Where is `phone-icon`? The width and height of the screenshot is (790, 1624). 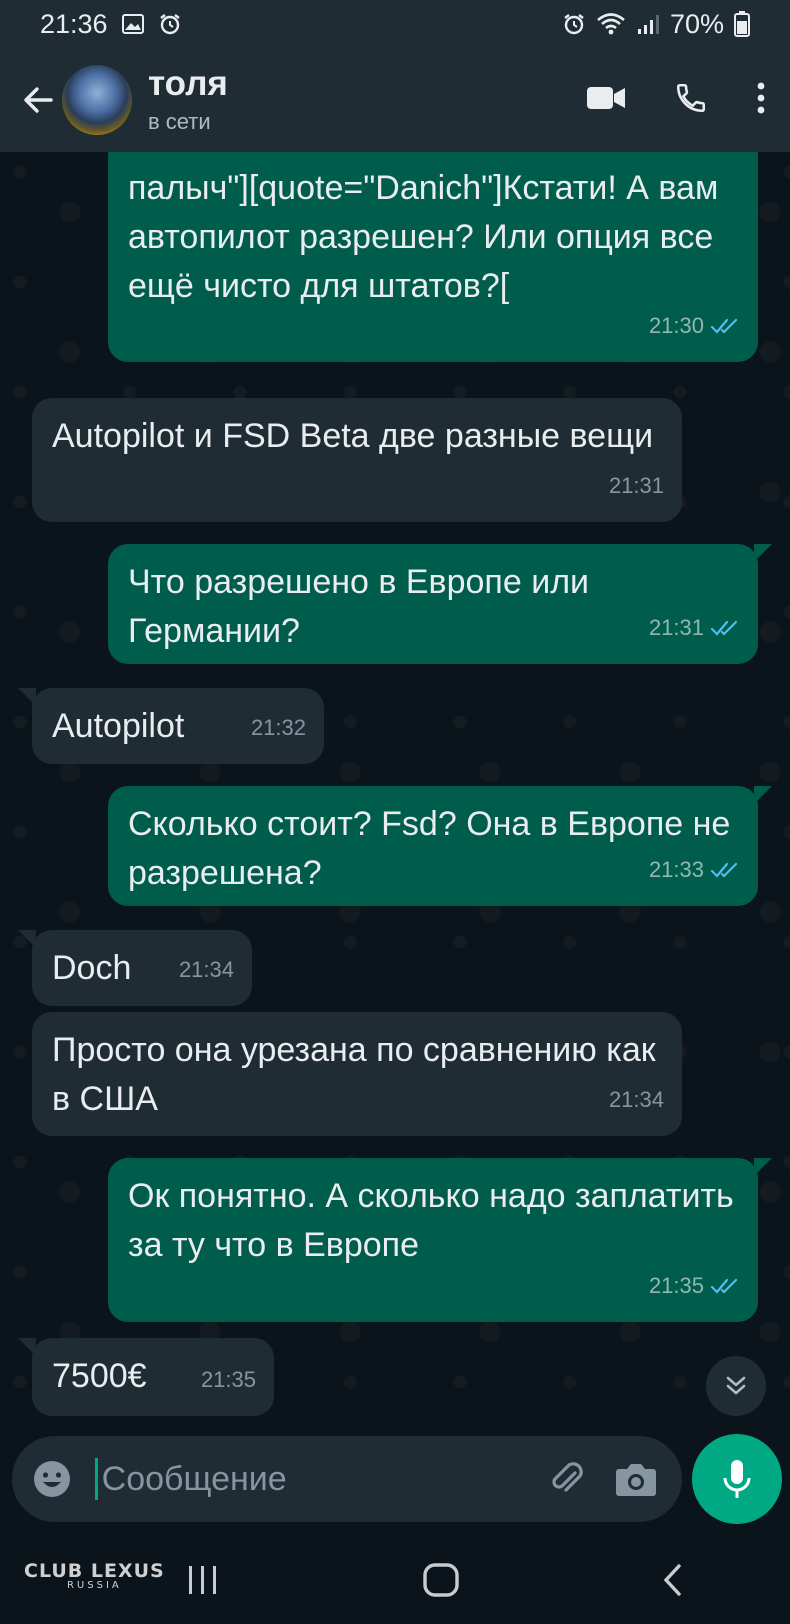 phone-icon is located at coordinates (691, 97).